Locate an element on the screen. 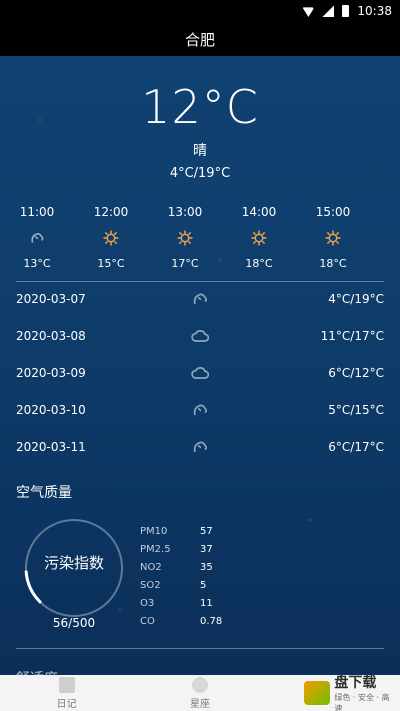 The width and height of the screenshot is (400, 711). hour-time: 11:00 is located at coordinates (37, 212).